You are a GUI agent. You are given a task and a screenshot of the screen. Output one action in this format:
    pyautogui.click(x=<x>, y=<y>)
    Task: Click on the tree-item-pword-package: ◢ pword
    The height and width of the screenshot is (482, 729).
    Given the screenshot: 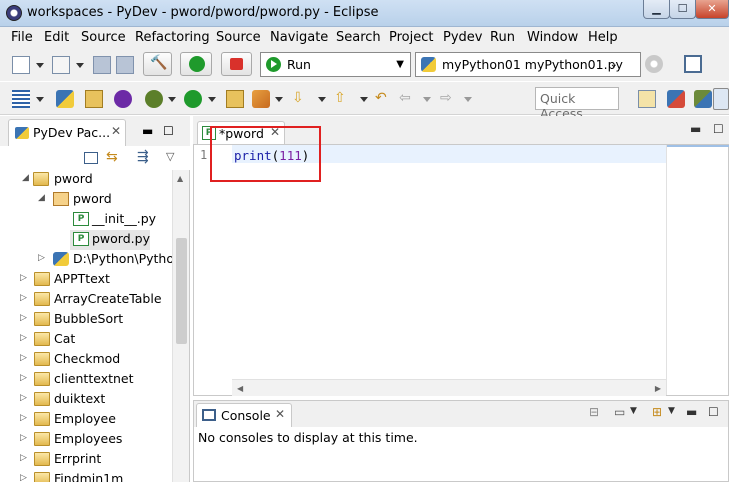 What is the action you would take?
    pyautogui.click(x=86, y=200)
    